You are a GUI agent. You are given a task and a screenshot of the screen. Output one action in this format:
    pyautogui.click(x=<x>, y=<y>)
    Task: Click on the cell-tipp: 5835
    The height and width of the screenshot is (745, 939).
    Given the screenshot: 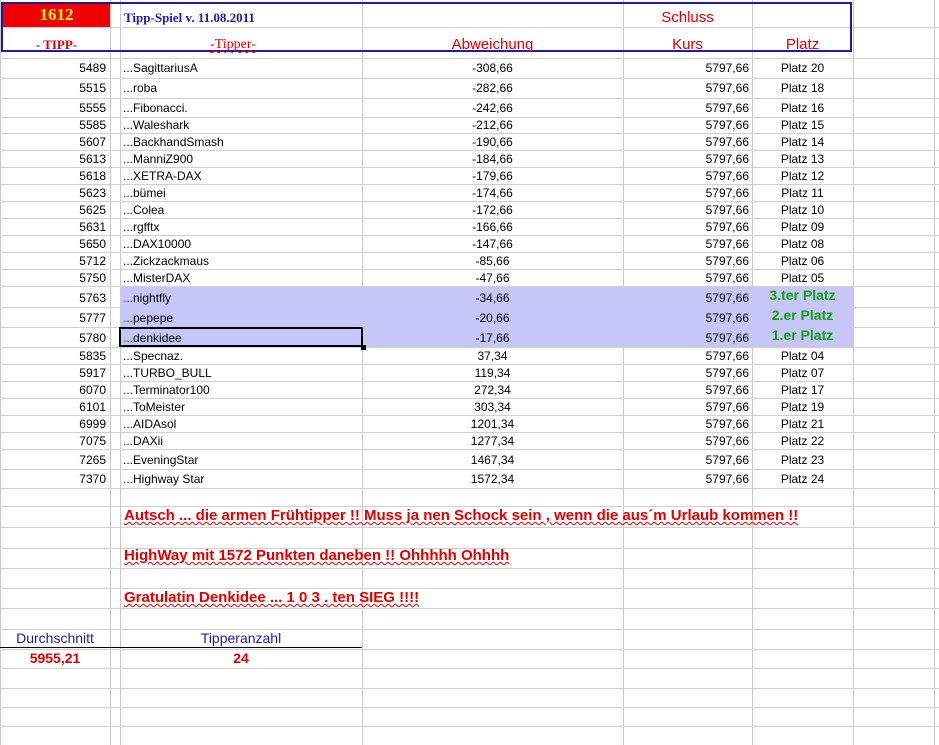 What is the action you would take?
    pyautogui.click(x=53, y=356)
    